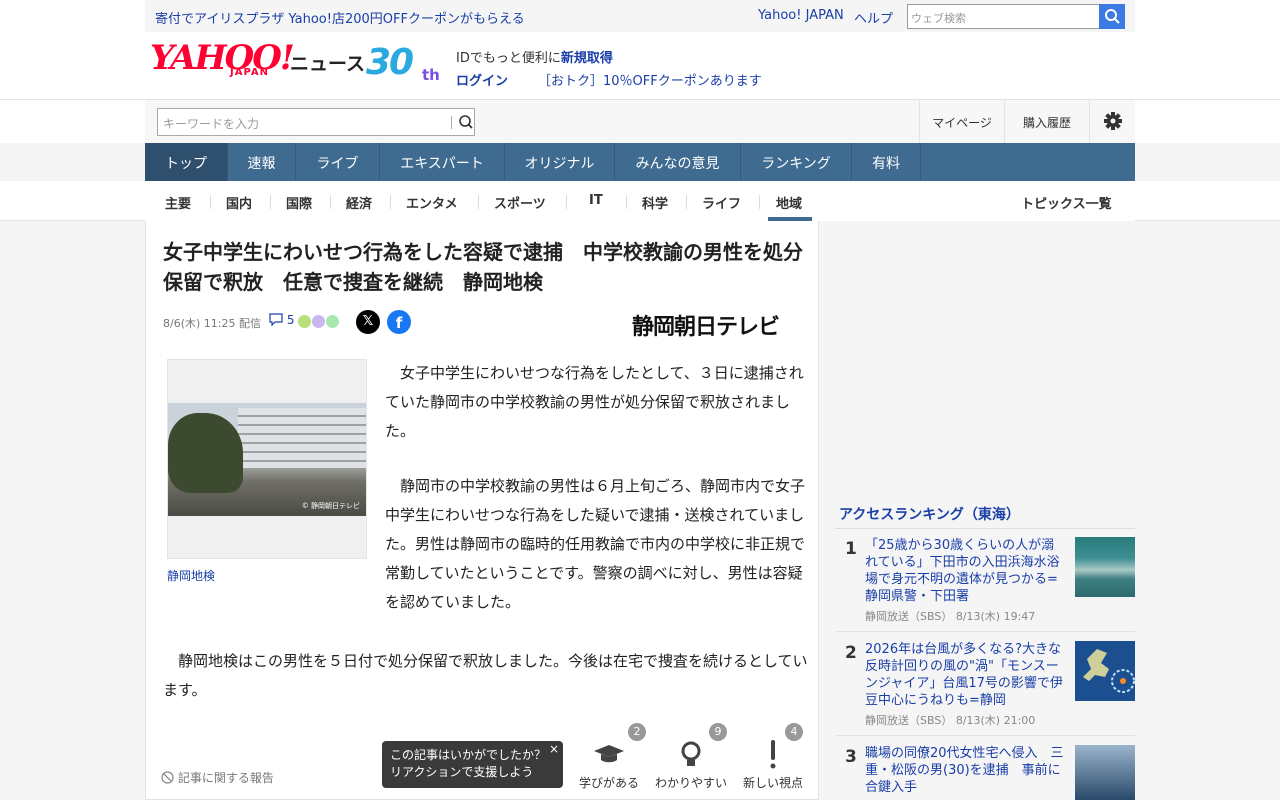 Image resolution: width=1280 pixels, height=800 pixels. What do you see at coordinates (225, 778) in the screenshot?
I see `report-label: 記事に関する報告` at bounding box center [225, 778].